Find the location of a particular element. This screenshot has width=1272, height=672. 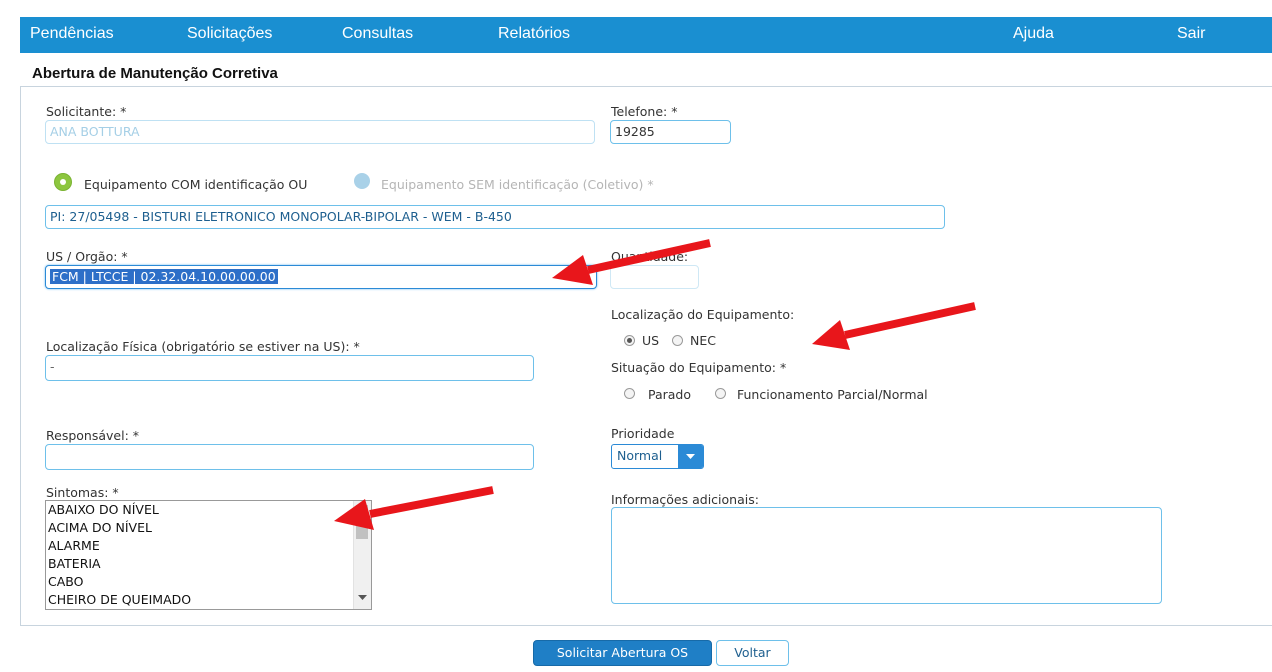

prioridade-select: Normal is located at coordinates (657, 456).